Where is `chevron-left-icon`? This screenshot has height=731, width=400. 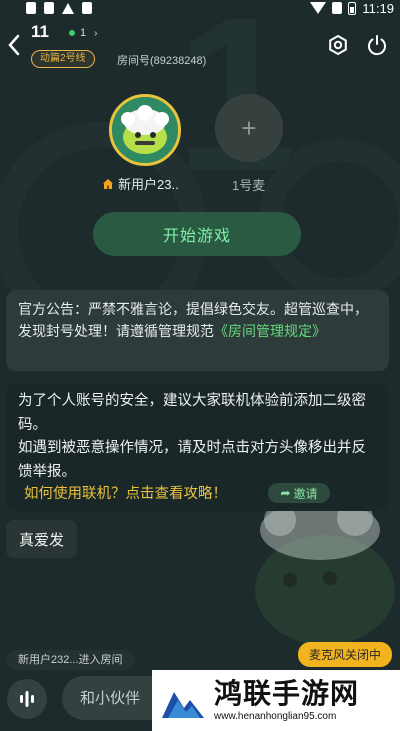 chevron-left-icon is located at coordinates (14, 45).